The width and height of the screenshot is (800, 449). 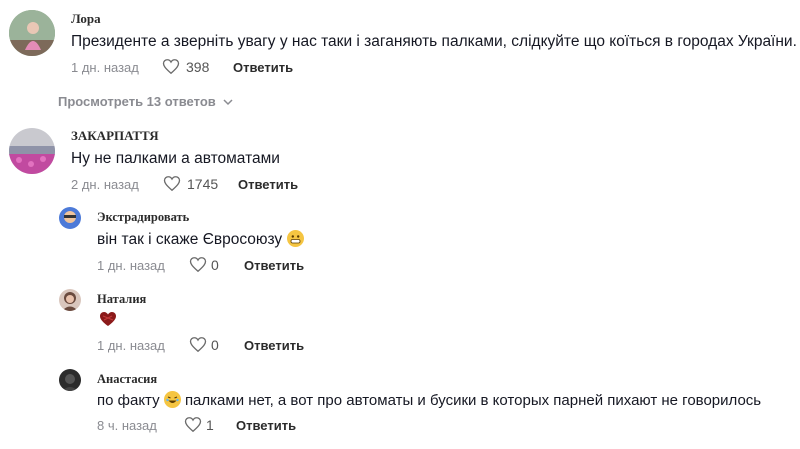 I want to click on comment-time: 8 ч. назад, so click(x=127, y=425).